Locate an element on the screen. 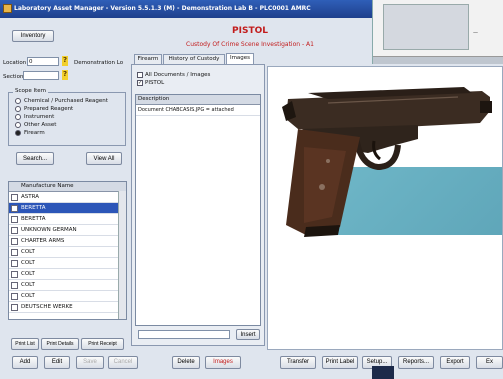  scope-option-instrument: Instrument is located at coordinates (34, 117).